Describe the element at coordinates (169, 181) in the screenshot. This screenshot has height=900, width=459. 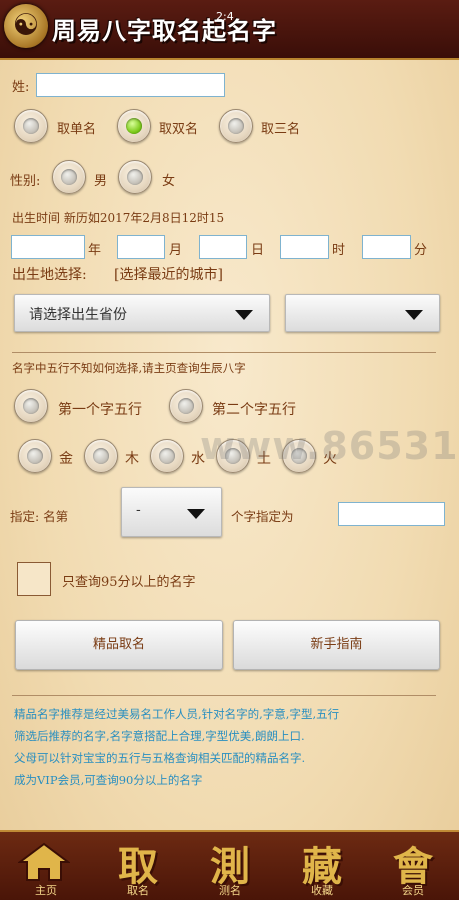
I see `label-female: 女` at that location.